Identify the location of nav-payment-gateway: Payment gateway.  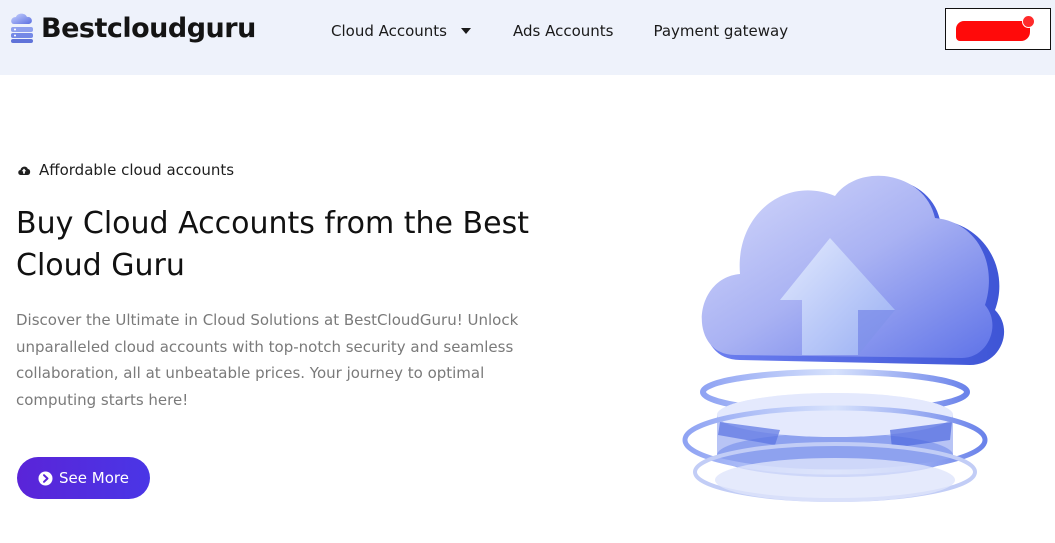
(720, 31).